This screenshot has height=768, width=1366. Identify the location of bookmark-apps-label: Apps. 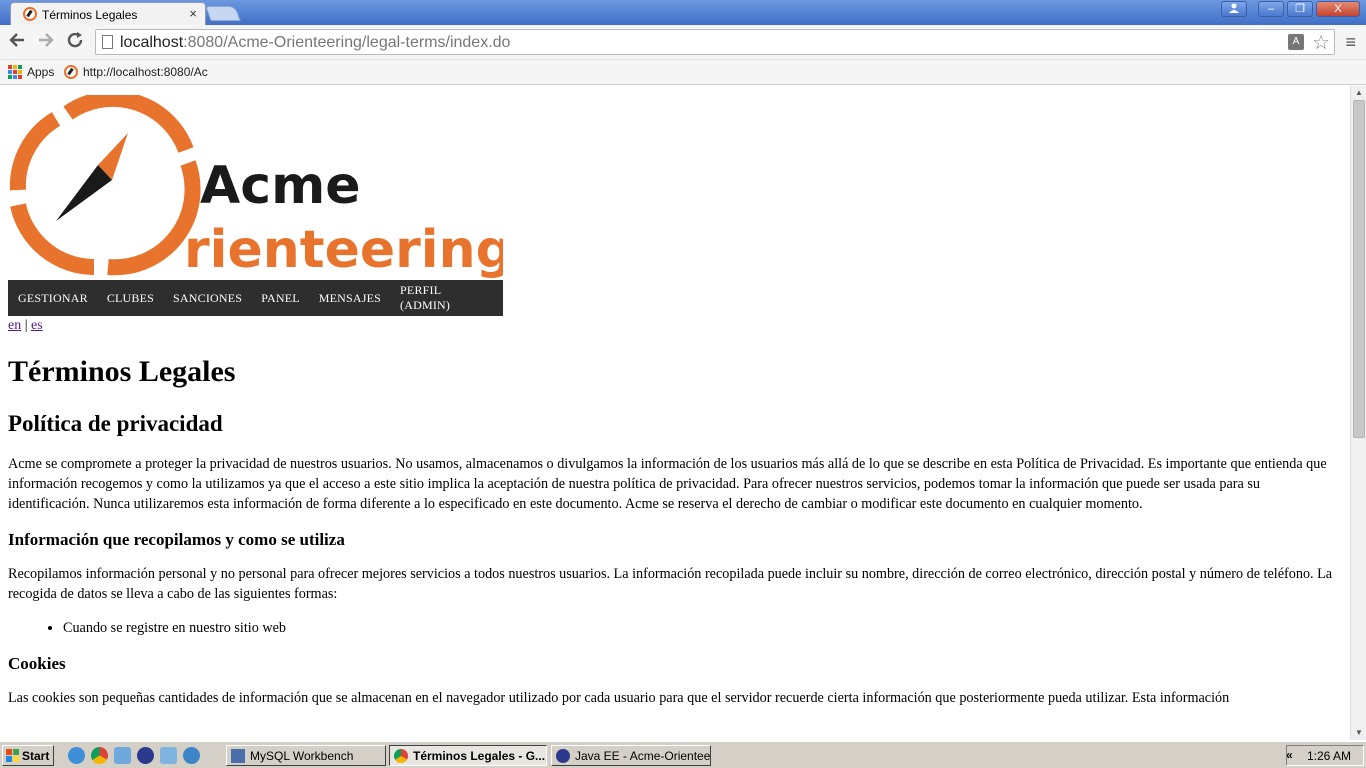
(41, 72).